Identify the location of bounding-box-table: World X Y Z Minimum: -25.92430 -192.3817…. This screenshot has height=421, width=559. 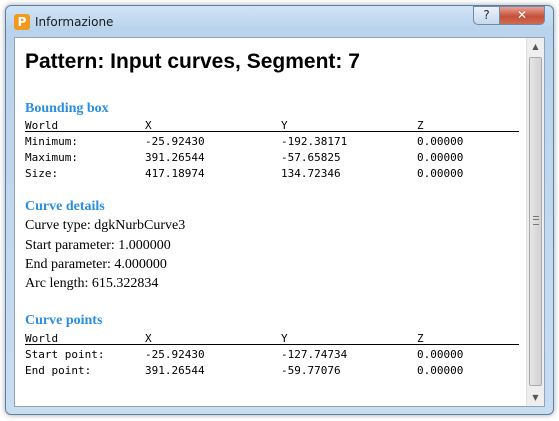
(272, 149).